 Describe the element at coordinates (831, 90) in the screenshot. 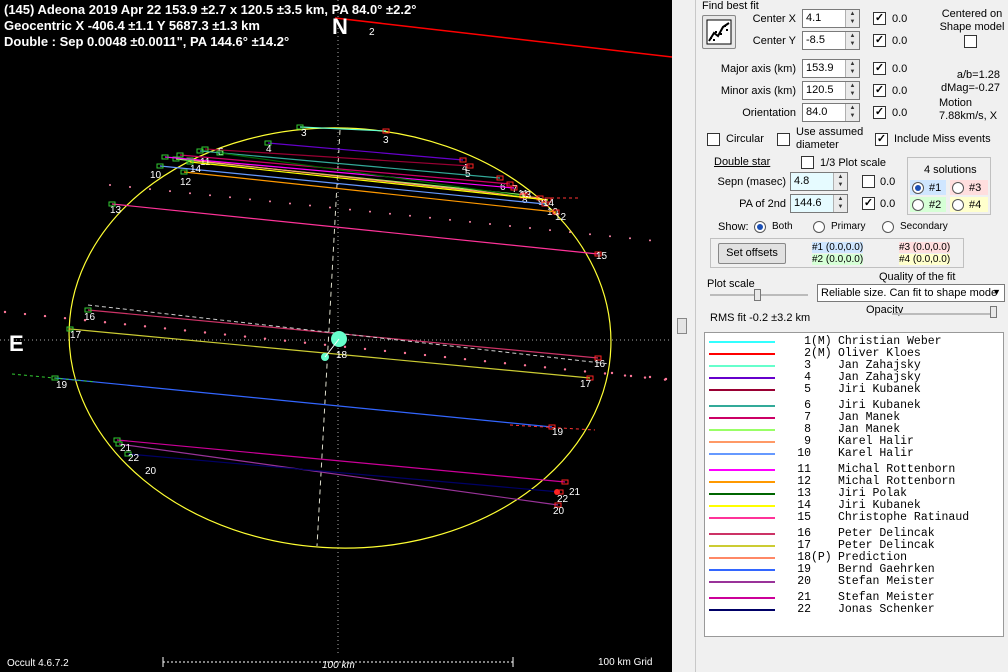

I see `minor-axis-input: 120.5 ▲ ▼` at that location.